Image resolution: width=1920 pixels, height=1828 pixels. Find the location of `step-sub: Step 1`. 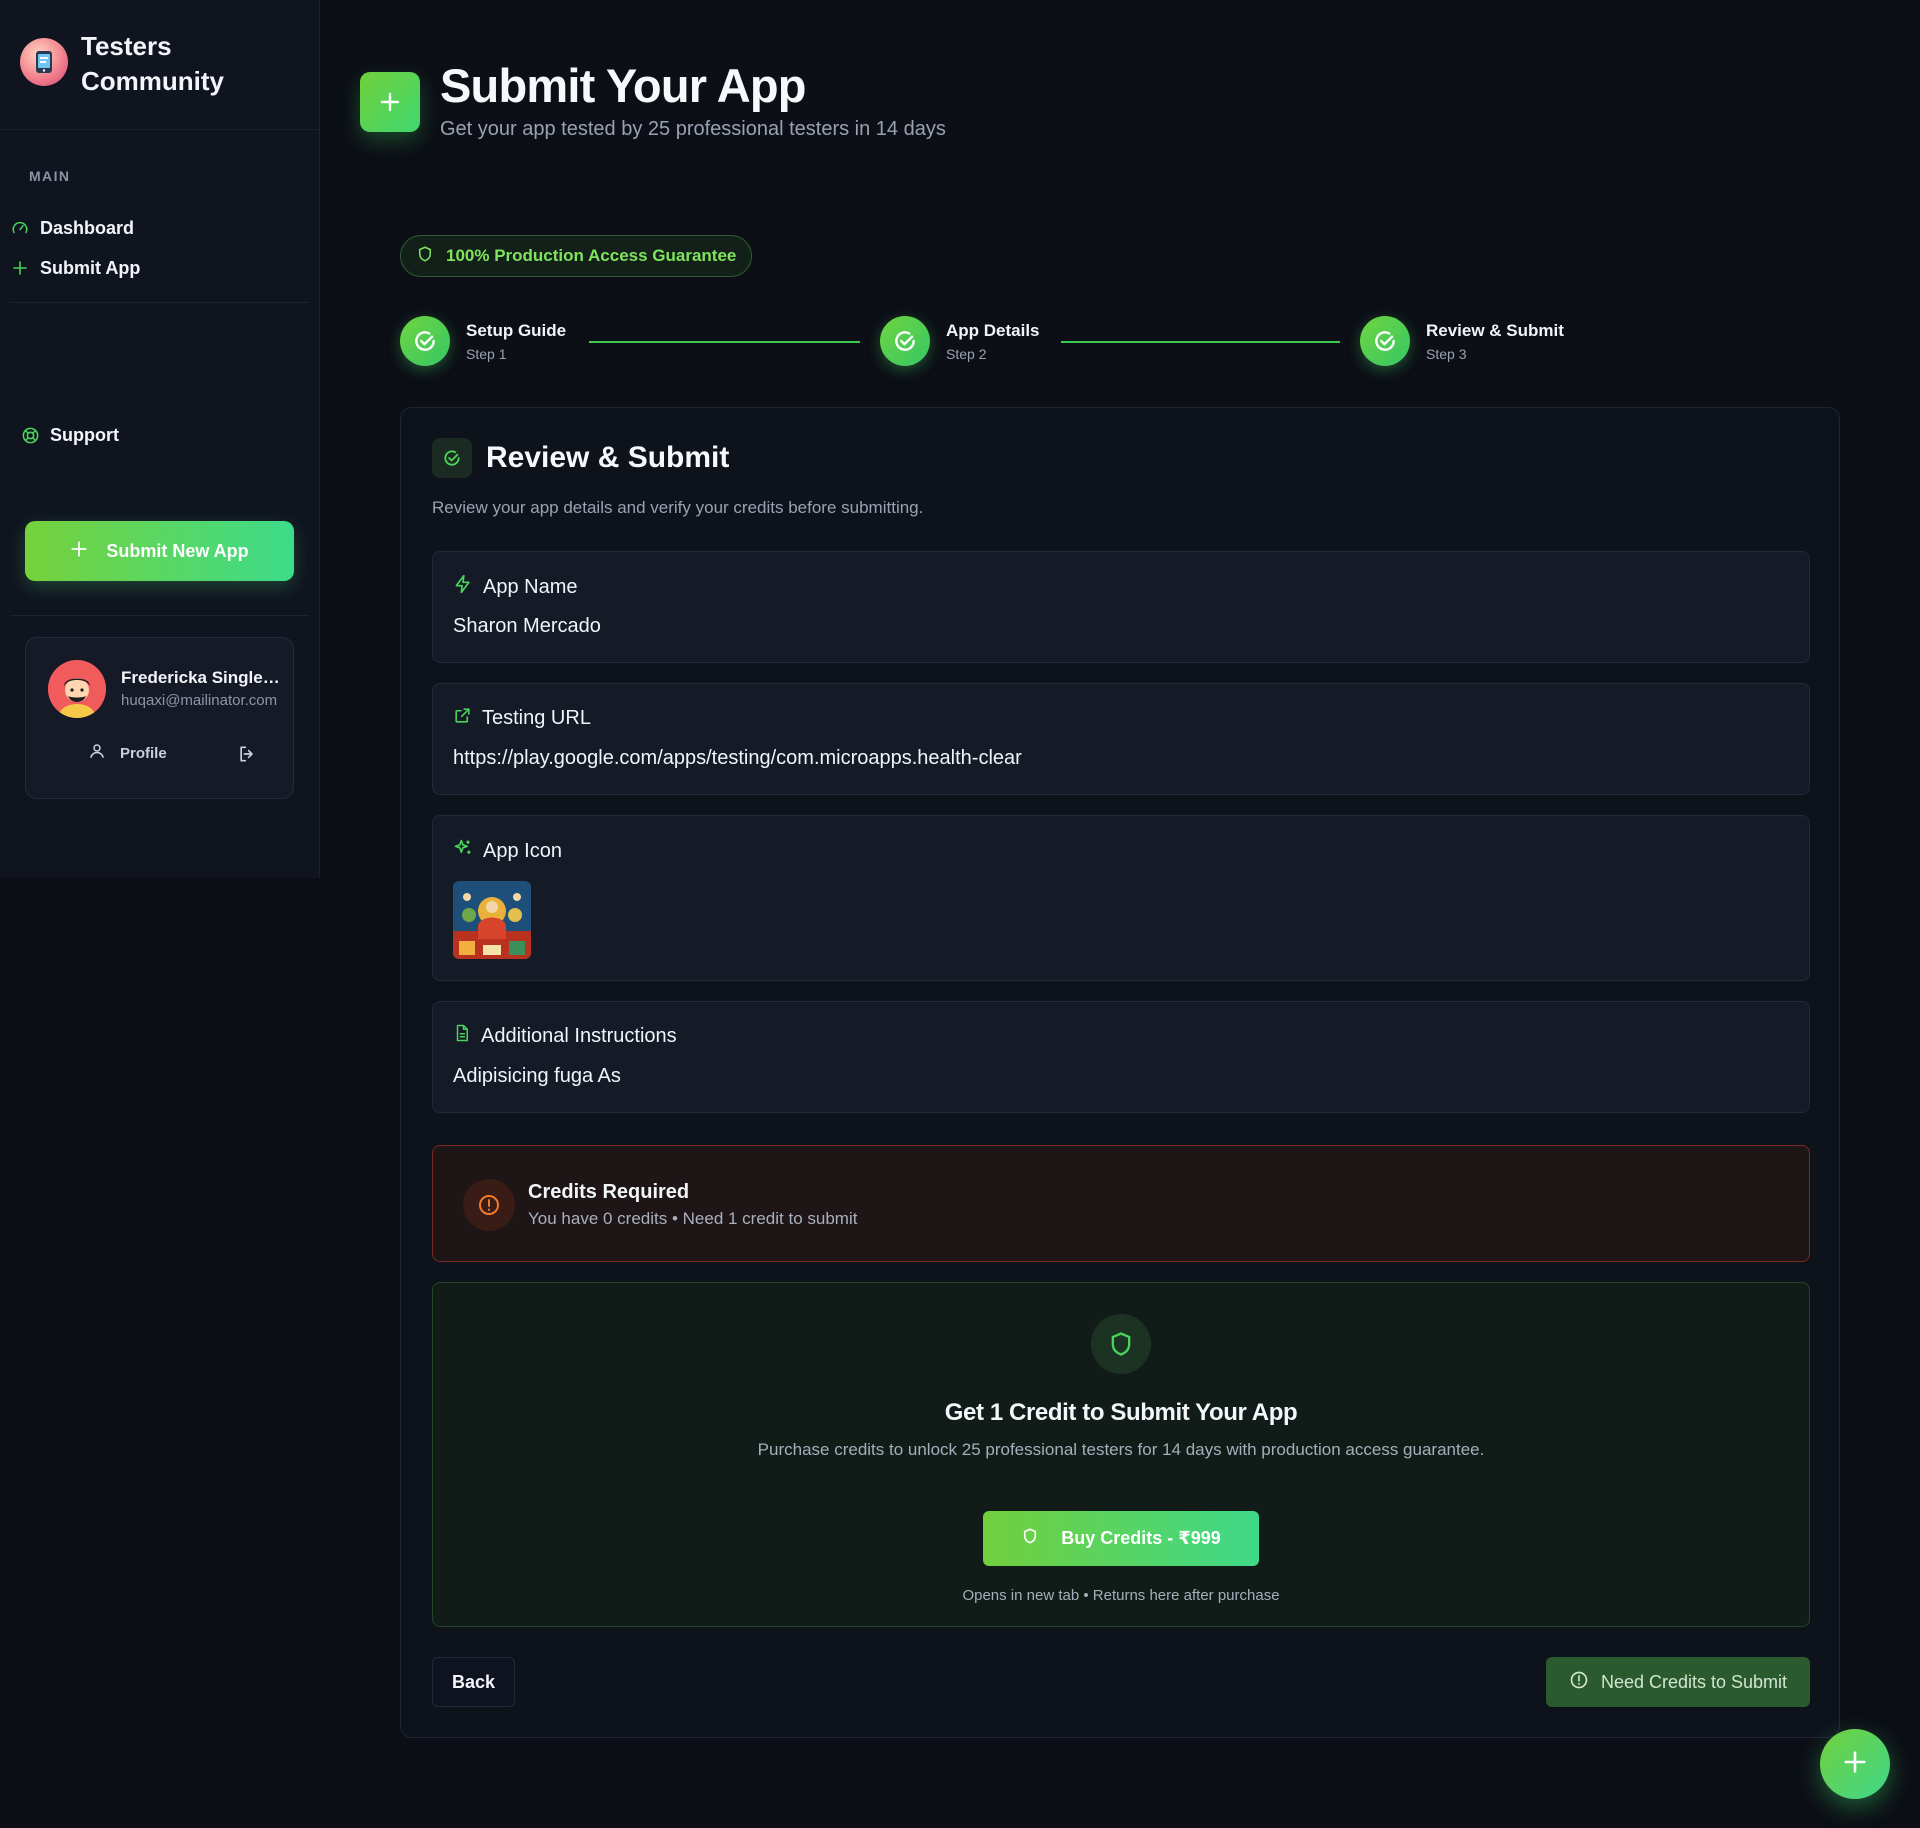

step-sub: Step 1 is located at coordinates (486, 353).